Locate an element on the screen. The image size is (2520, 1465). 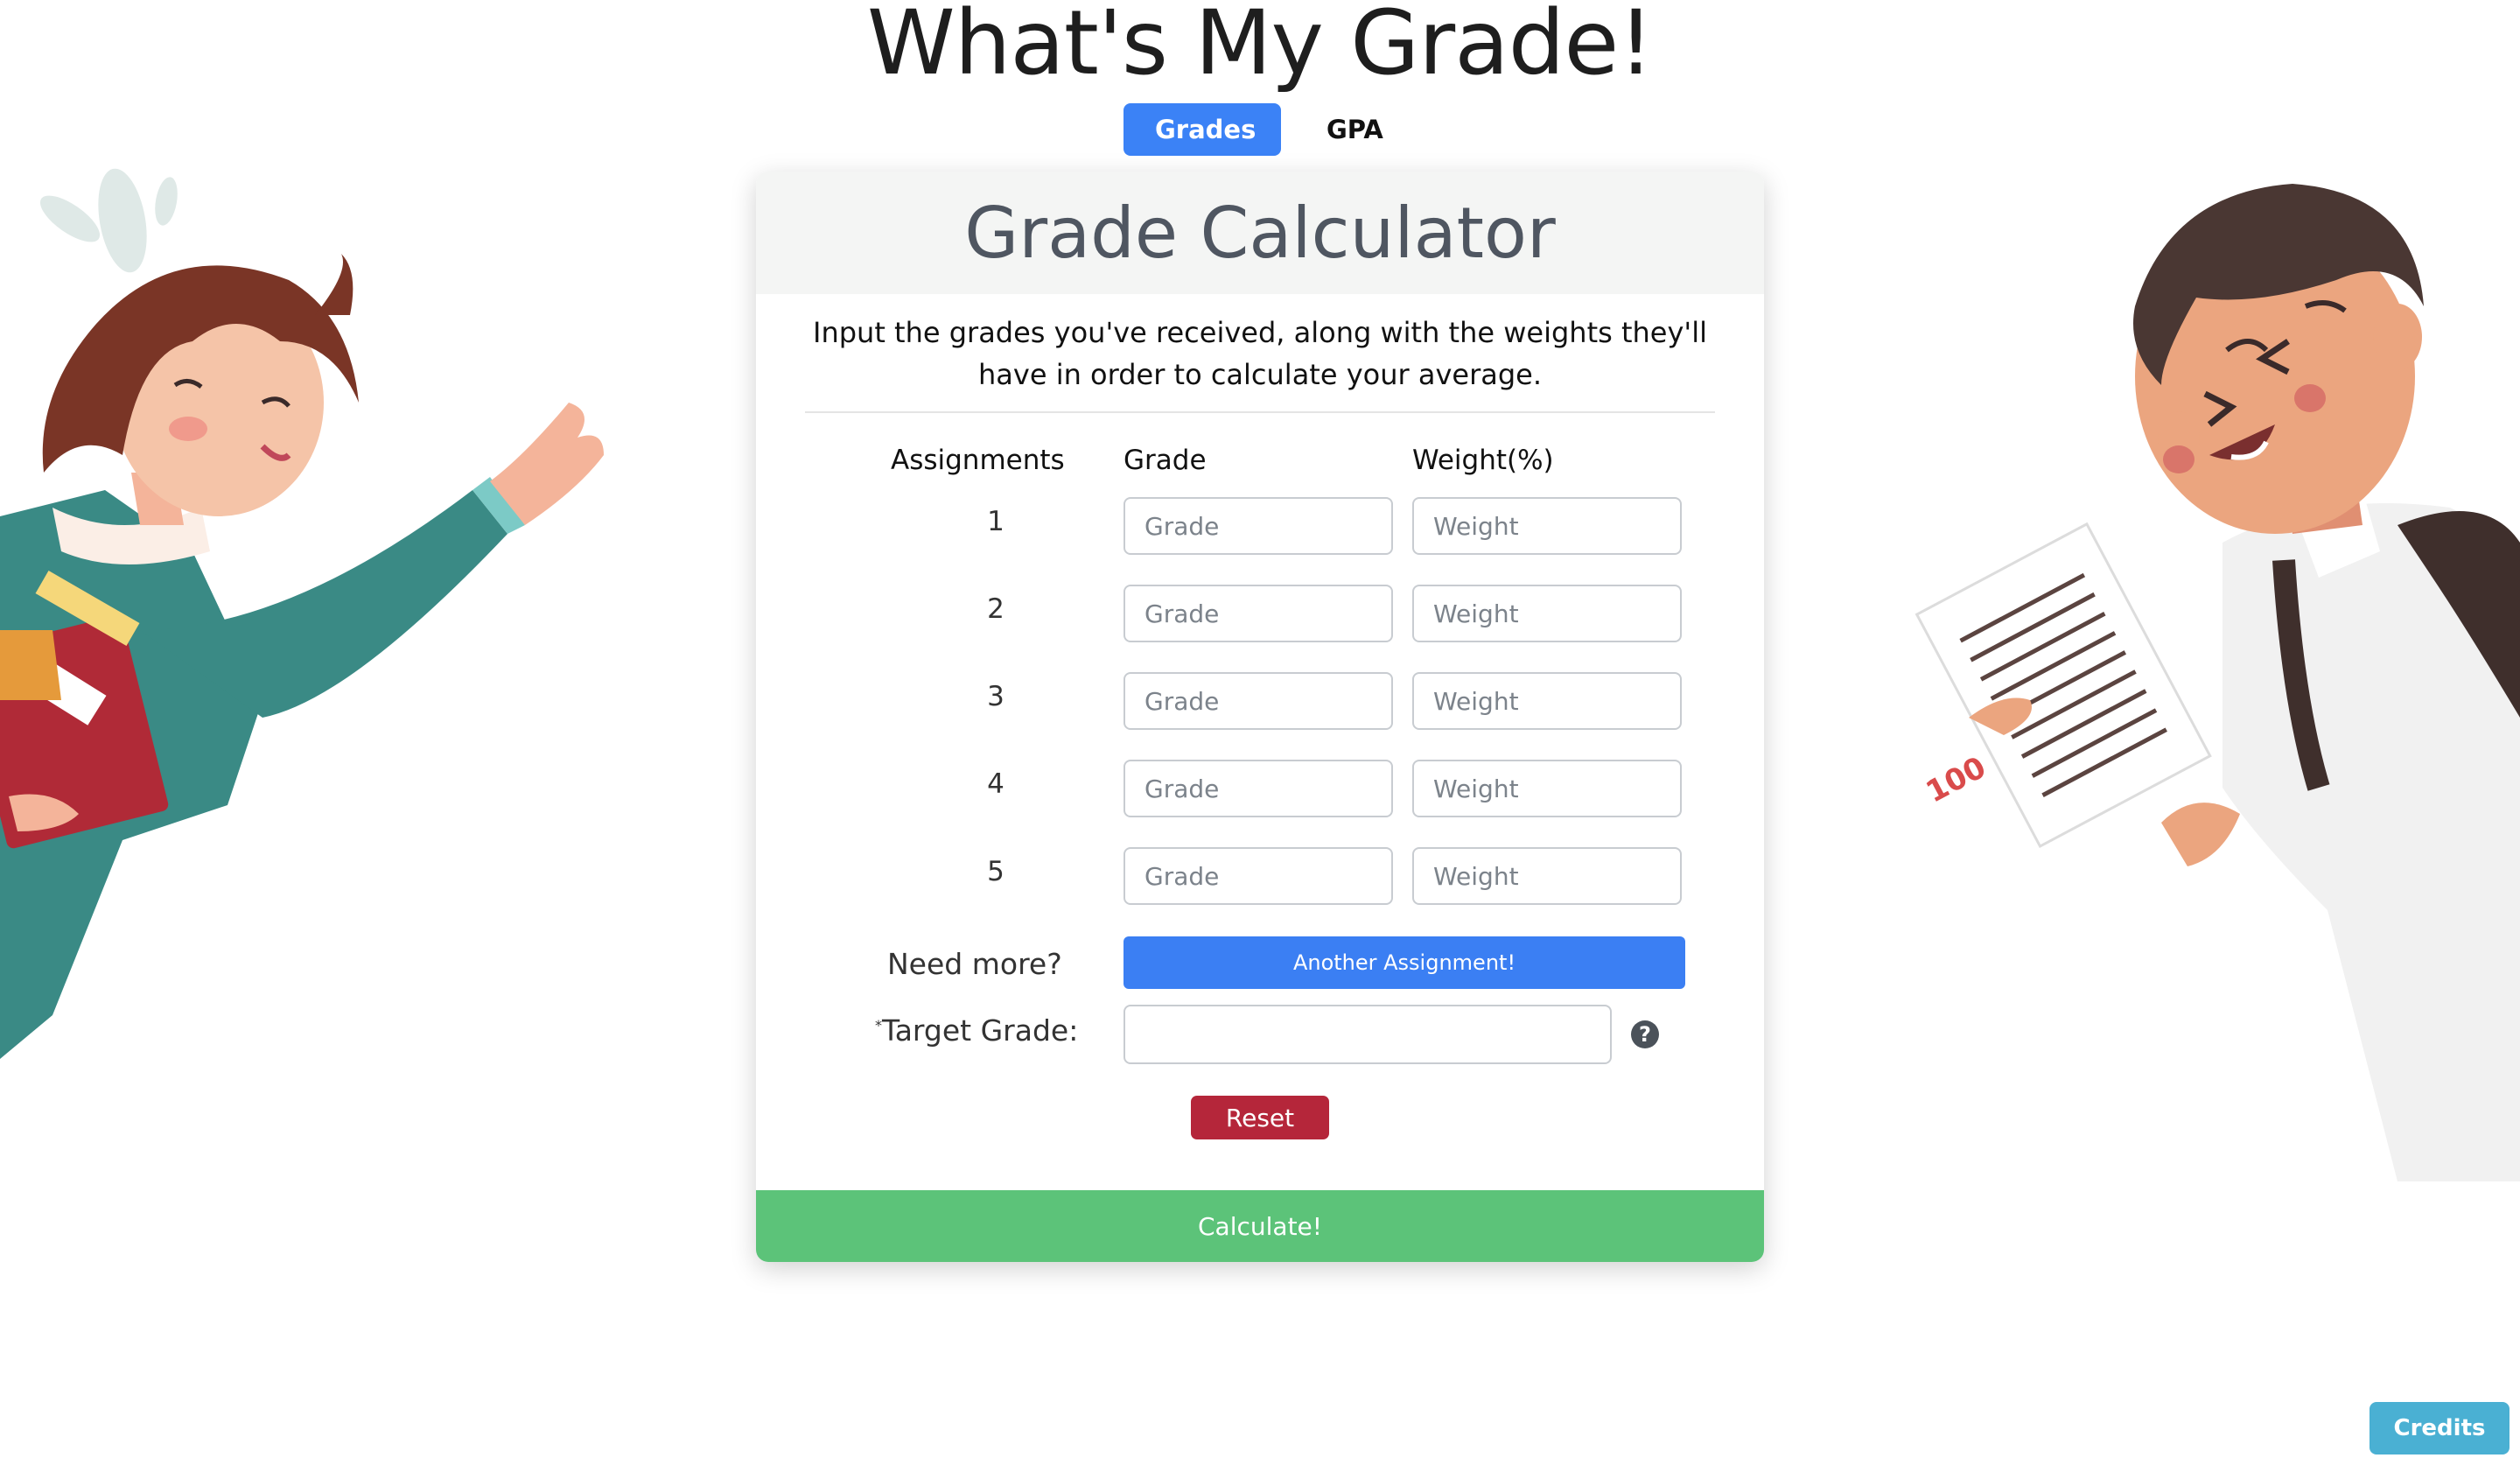
nav-pills: Grades GPA is located at coordinates (1269, 129).